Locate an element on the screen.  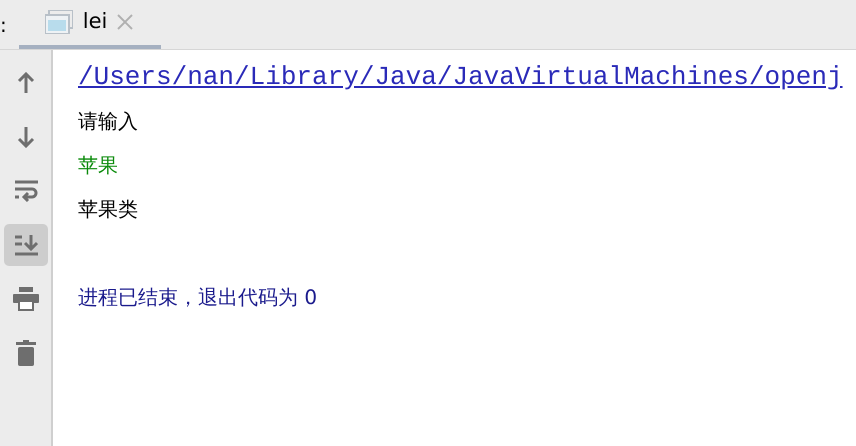
scroll-to-end-icon is located at coordinates (26, 245).